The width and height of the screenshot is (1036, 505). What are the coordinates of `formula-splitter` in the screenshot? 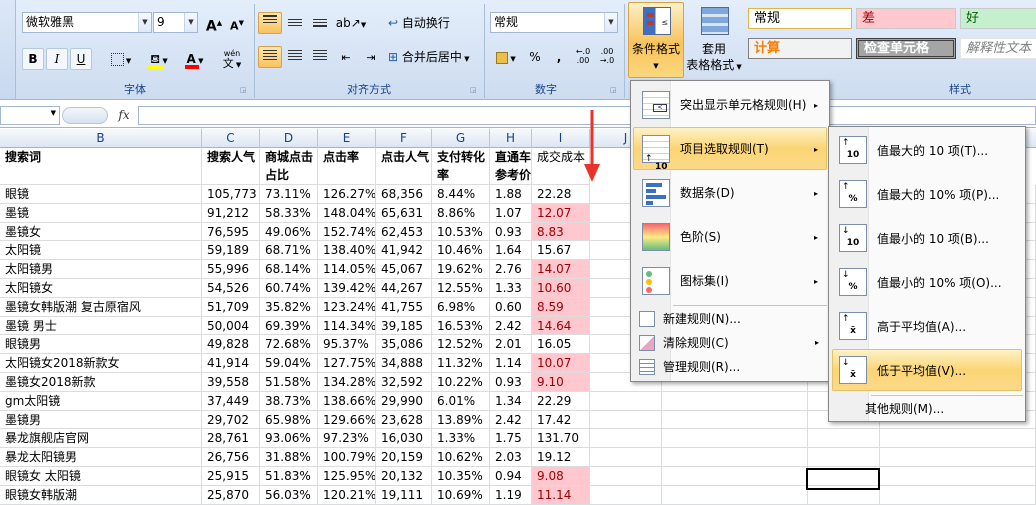 It's located at (85, 115).